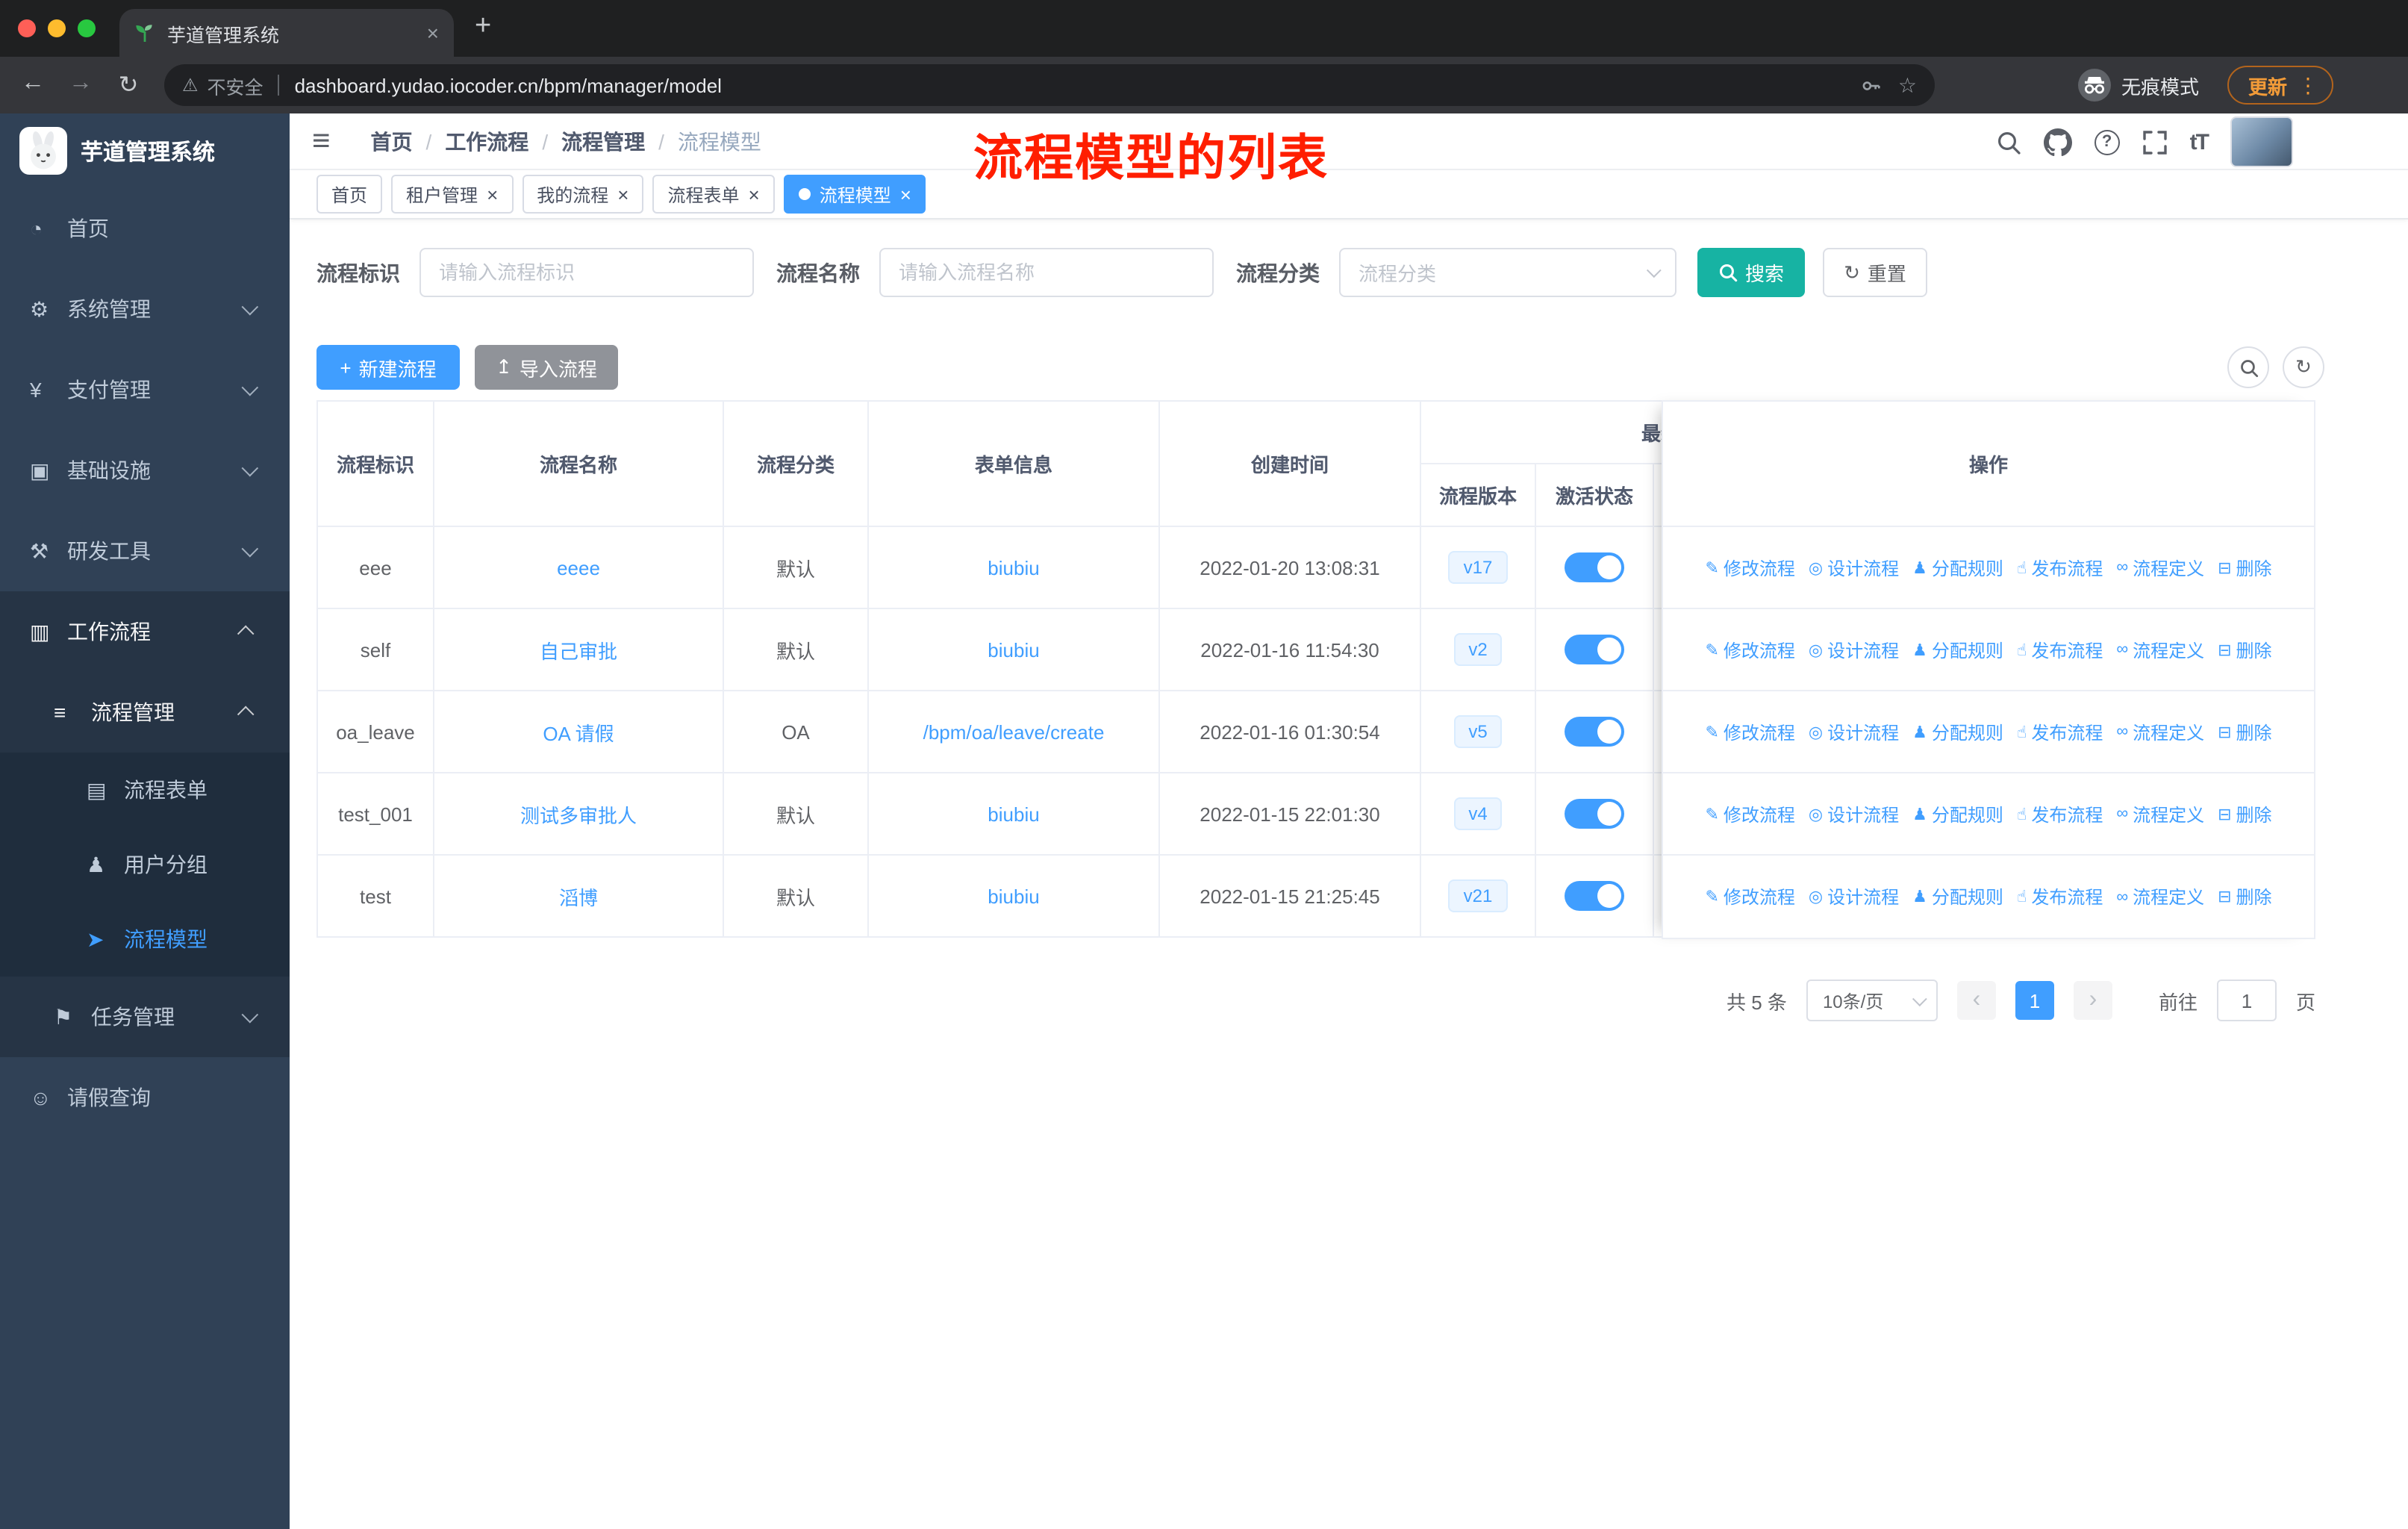 The image size is (2408, 1529). Describe the element at coordinates (433, 32) in the screenshot. I see `tab-close-icon: ×` at that location.